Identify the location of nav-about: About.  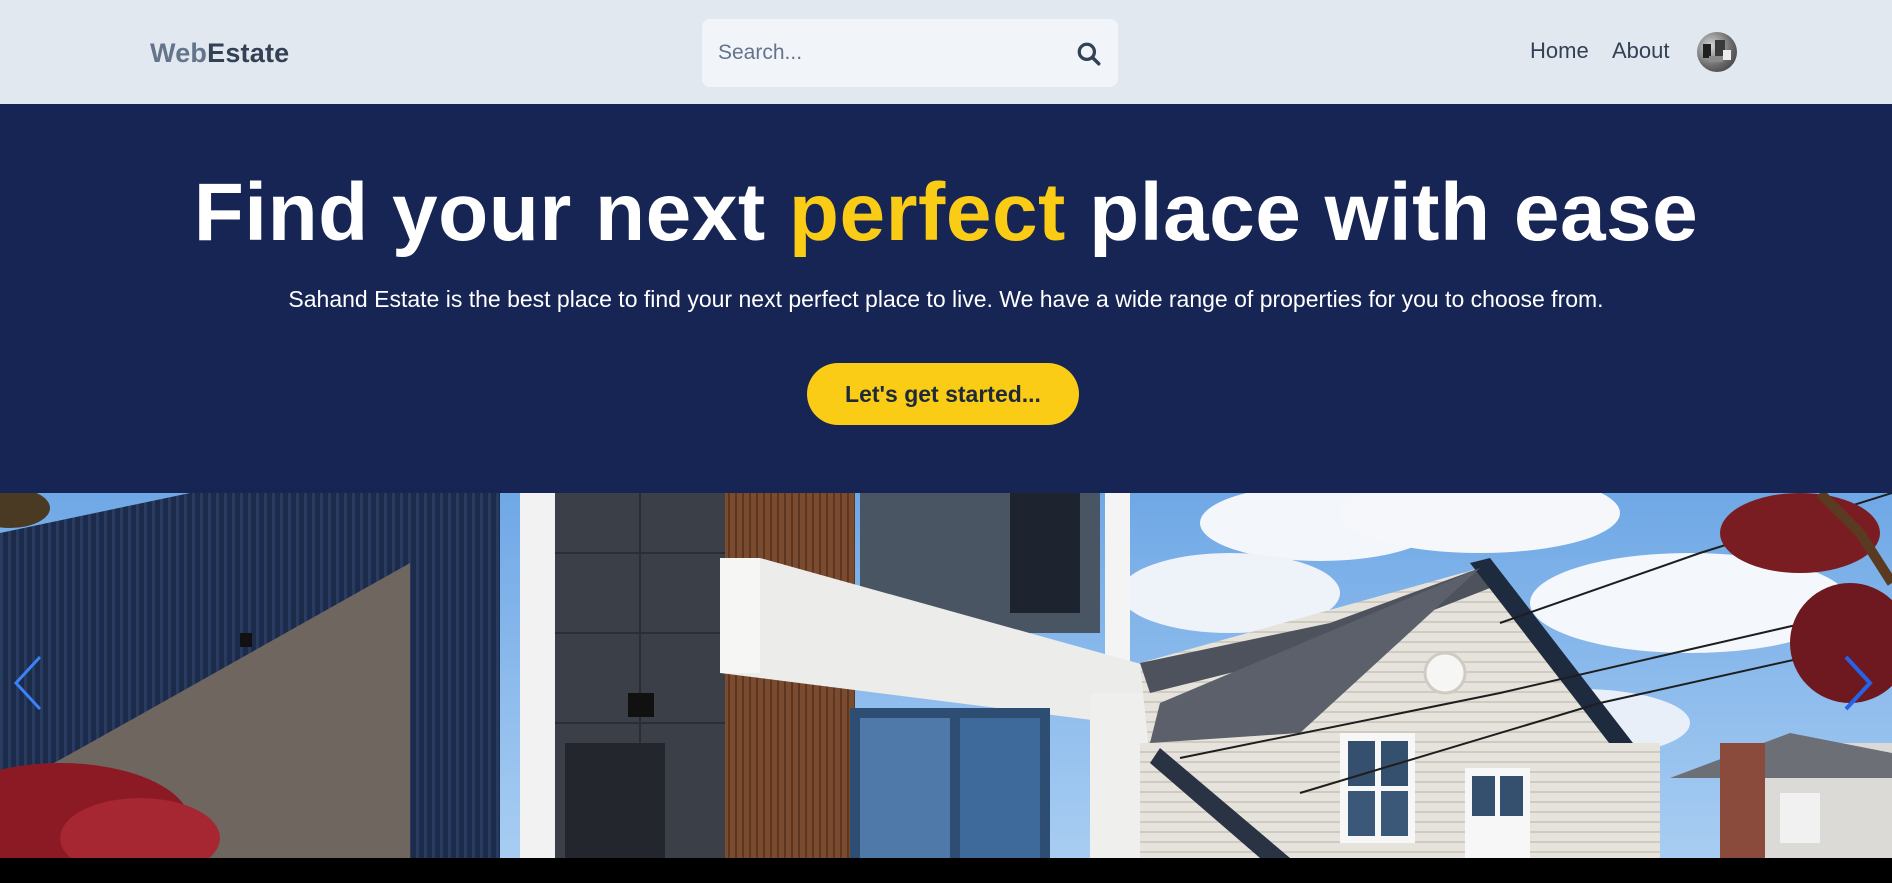
(1641, 51).